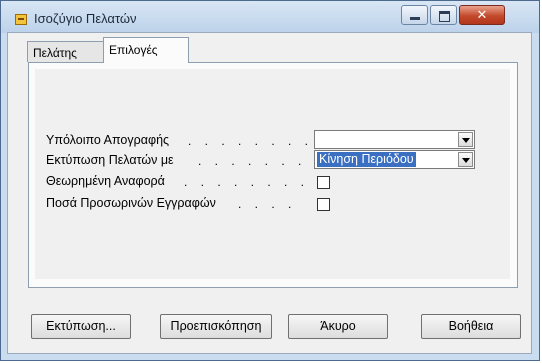  What do you see at coordinates (270, 17) in the screenshot?
I see `title-bar: Ισοζύγιο Πελατών ✕` at bounding box center [270, 17].